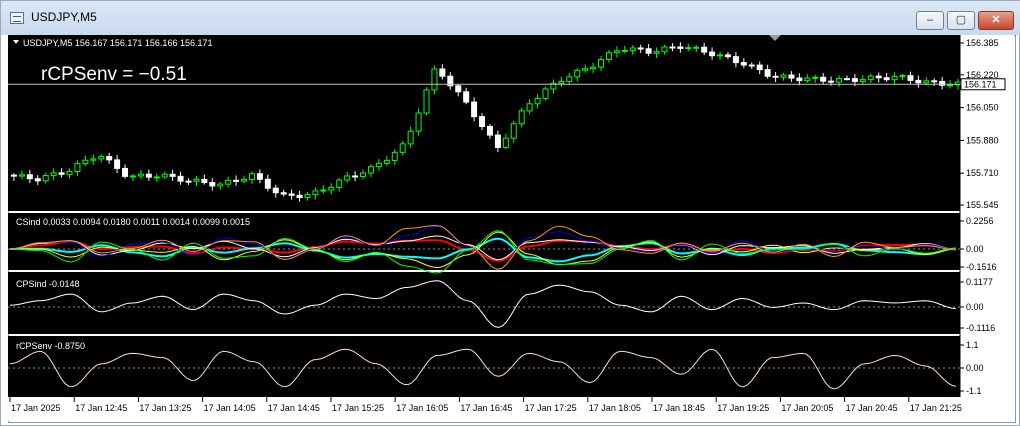 The height and width of the screenshot is (426, 1020). What do you see at coordinates (510, 18) in the screenshot?
I see `window-titlebar: USDJPY,M5 – ▢ ✕` at bounding box center [510, 18].